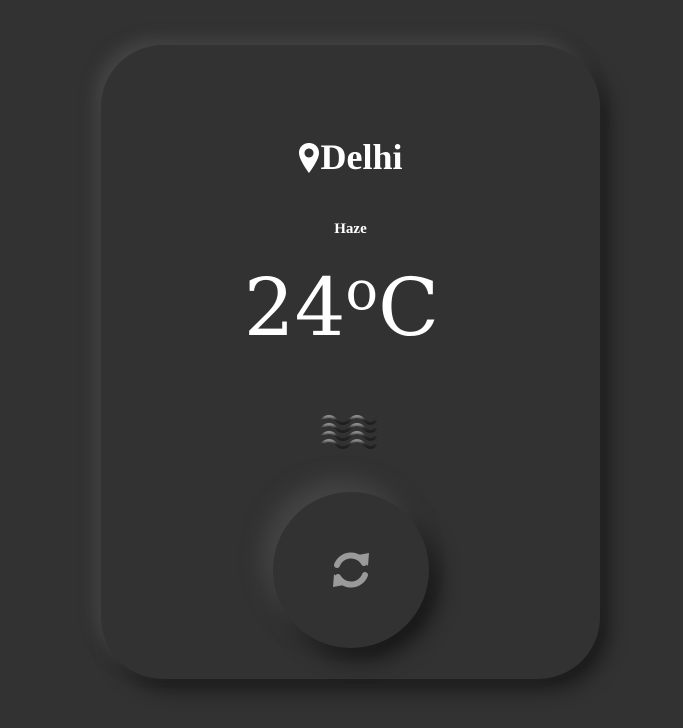  I want to click on temperature-unit: C, so click(409, 307).